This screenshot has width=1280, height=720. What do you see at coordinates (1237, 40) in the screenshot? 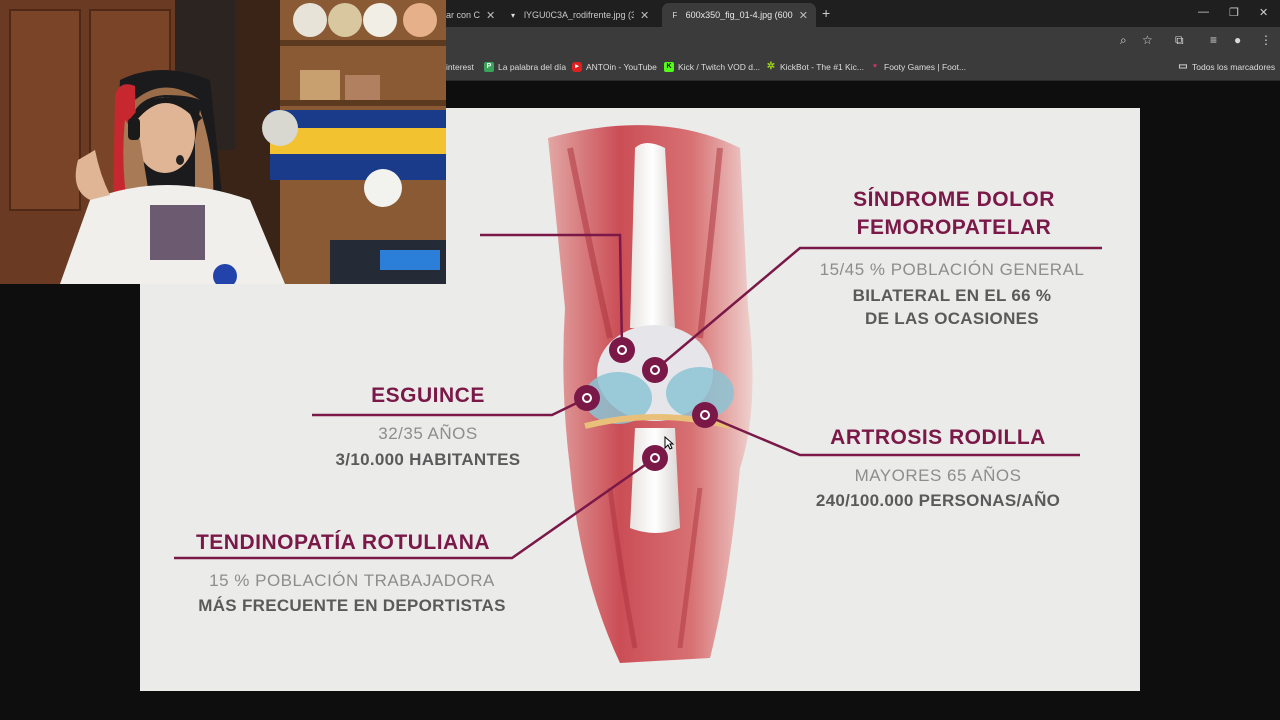
I see `profile-icon: ●` at bounding box center [1237, 40].